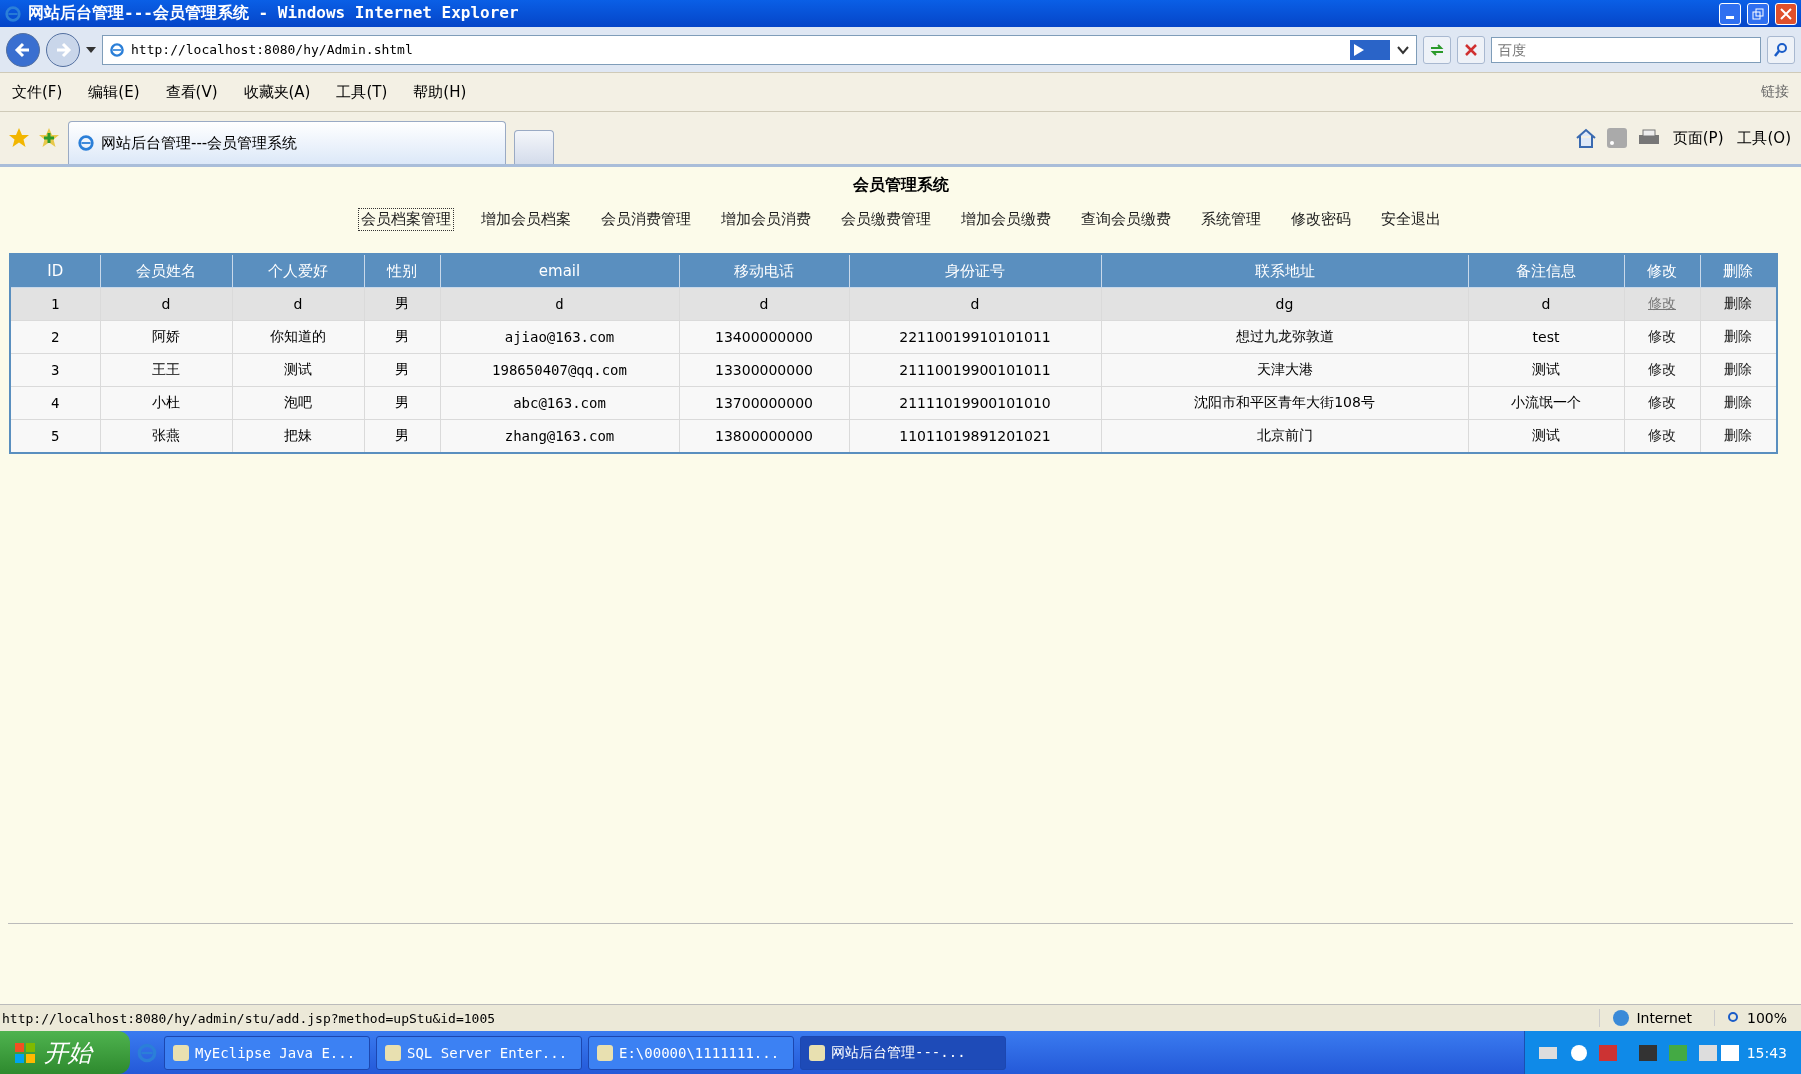 This screenshot has height=1074, width=1801. Describe the element at coordinates (885, 219) in the screenshot. I see `nav-link: 会员缴费管理` at that location.